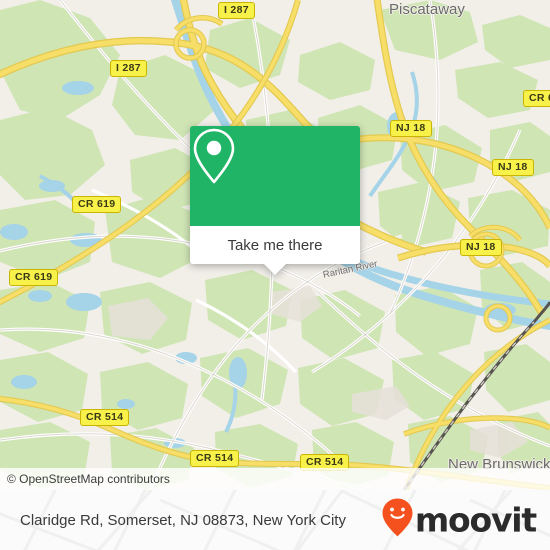 Image resolution: width=550 pixels, height=550 pixels. What do you see at coordinates (536, 98) in the screenshot?
I see `road-shield-cr6-edge: CR 6` at bounding box center [536, 98].